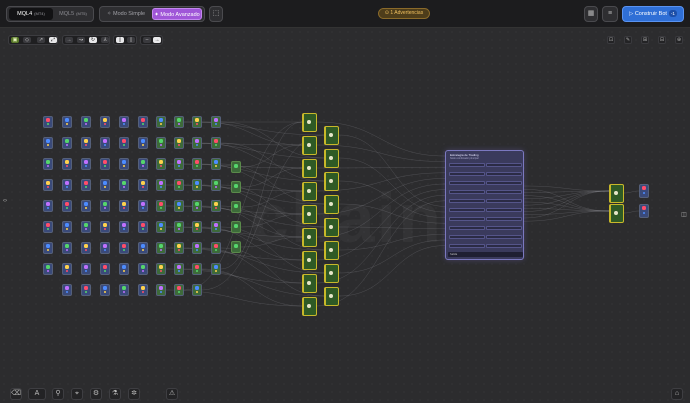 This screenshot has height=403, width=690. I want to click on mode-advanced-button: ✦ Modo Avanzado, so click(177, 14).